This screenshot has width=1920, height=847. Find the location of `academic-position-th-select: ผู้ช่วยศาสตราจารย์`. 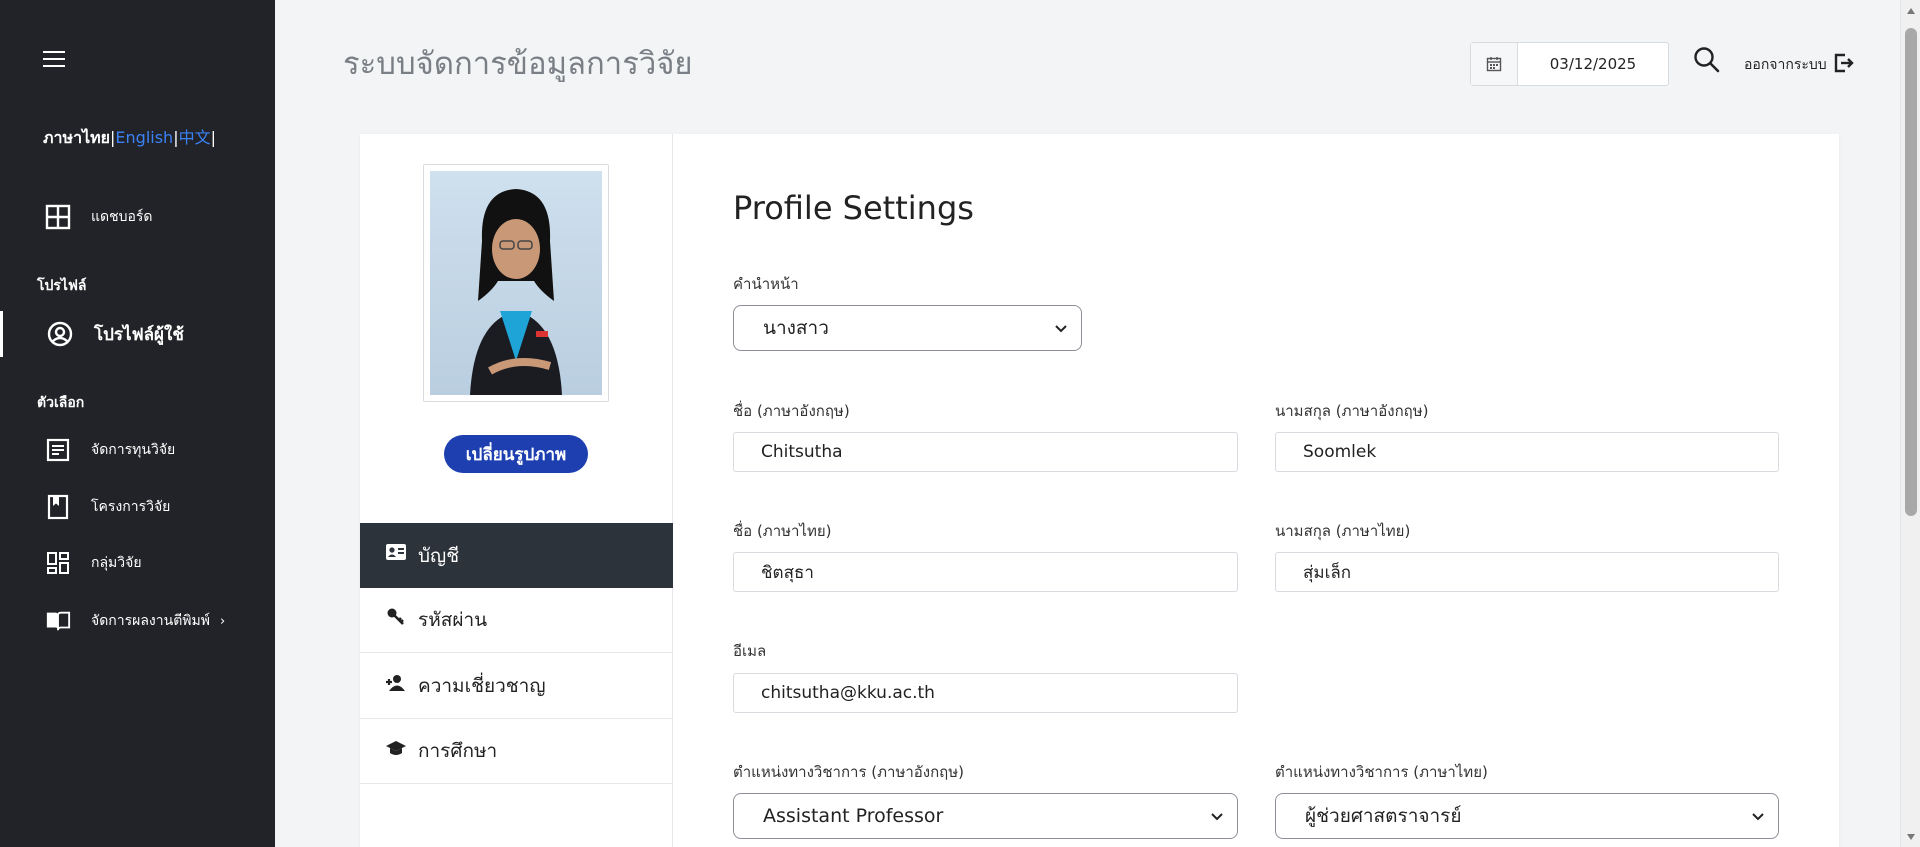

academic-position-th-select: ผู้ช่วยศาสตราจารย์ is located at coordinates (1527, 816).